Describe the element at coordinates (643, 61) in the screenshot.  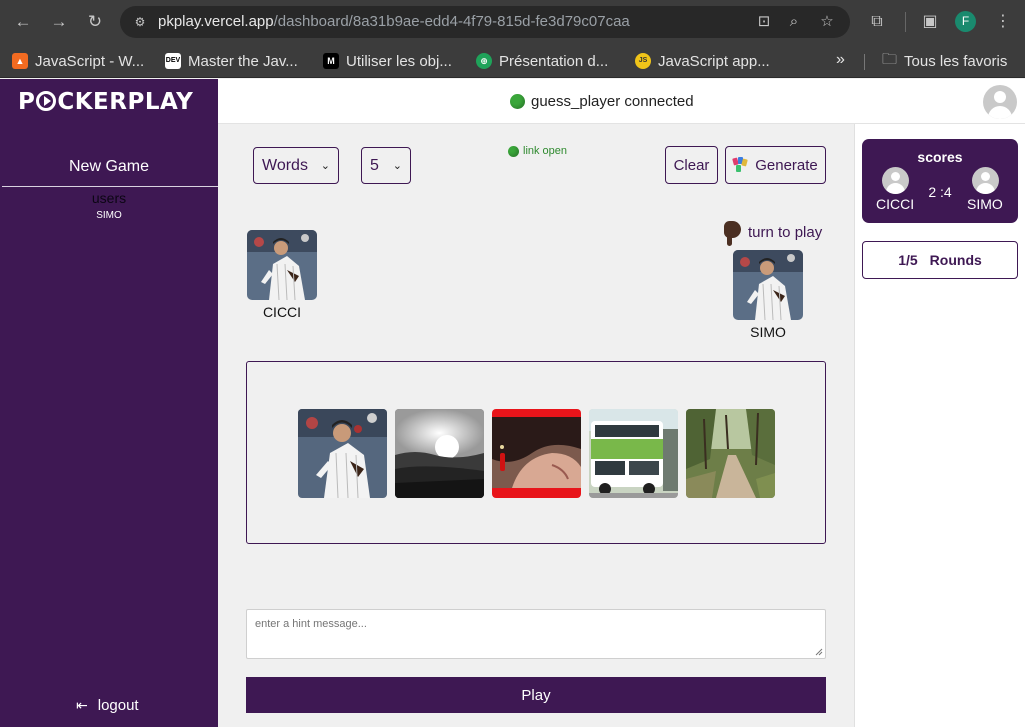
I see `js-icon: JS` at that location.